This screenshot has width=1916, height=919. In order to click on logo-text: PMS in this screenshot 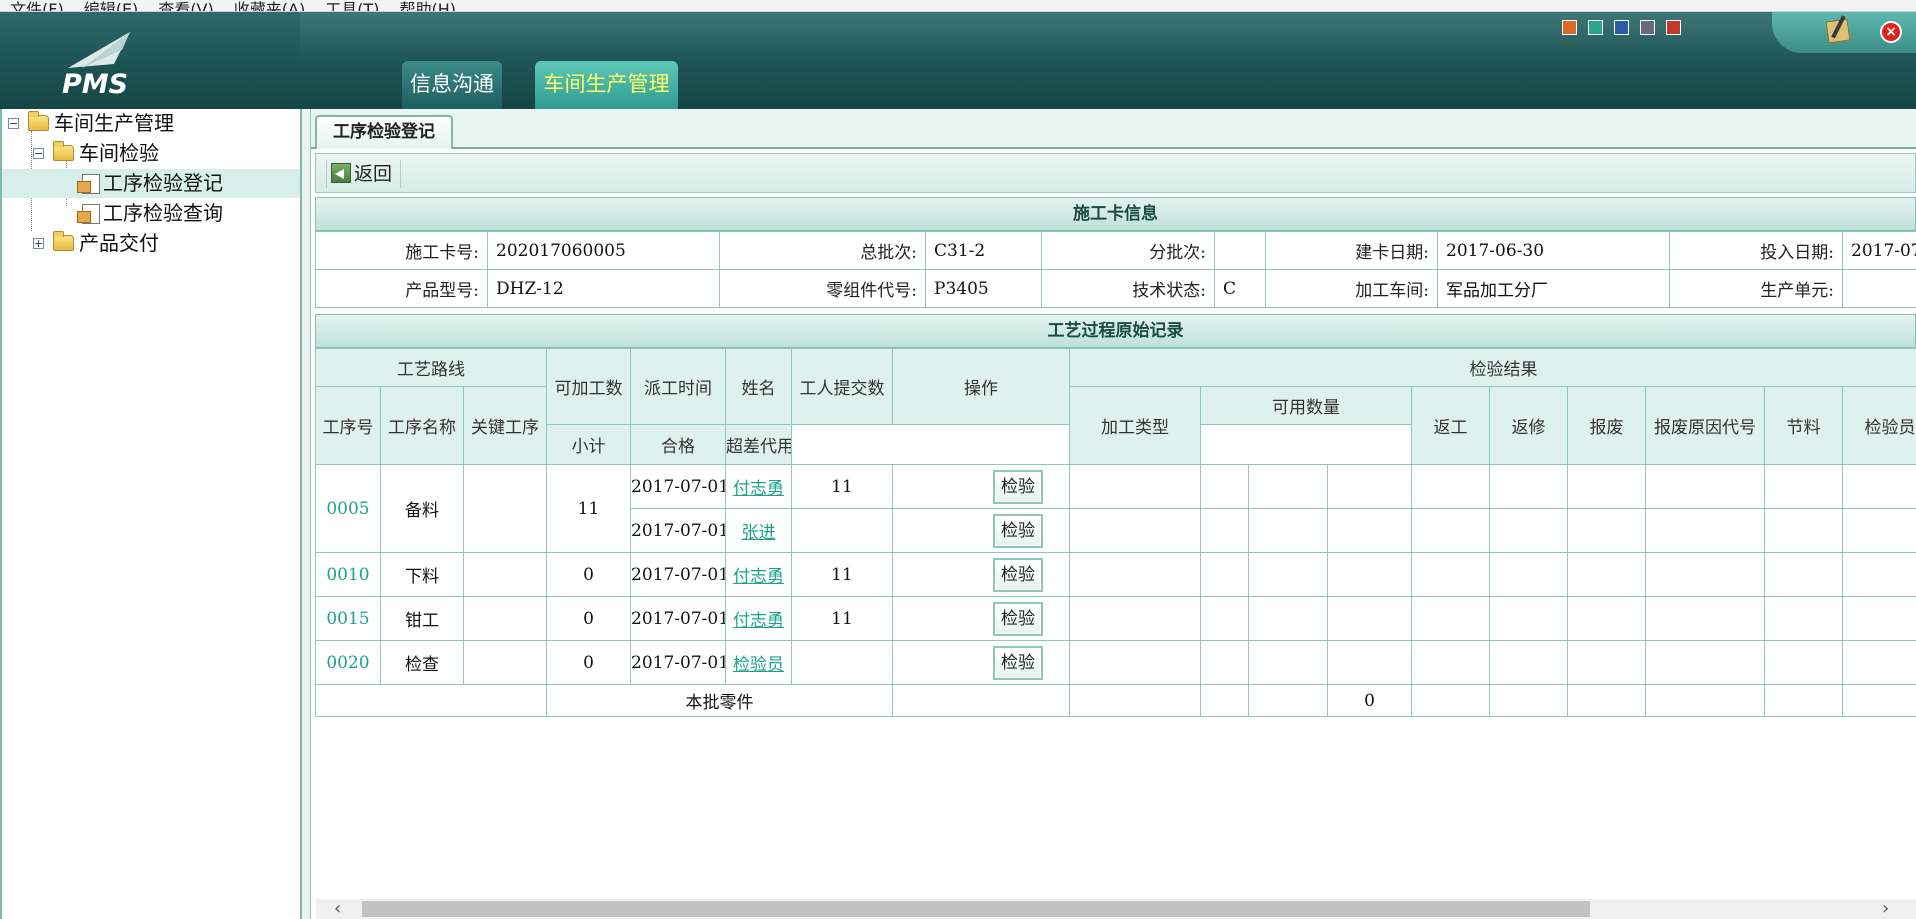, I will do `click(95, 84)`.